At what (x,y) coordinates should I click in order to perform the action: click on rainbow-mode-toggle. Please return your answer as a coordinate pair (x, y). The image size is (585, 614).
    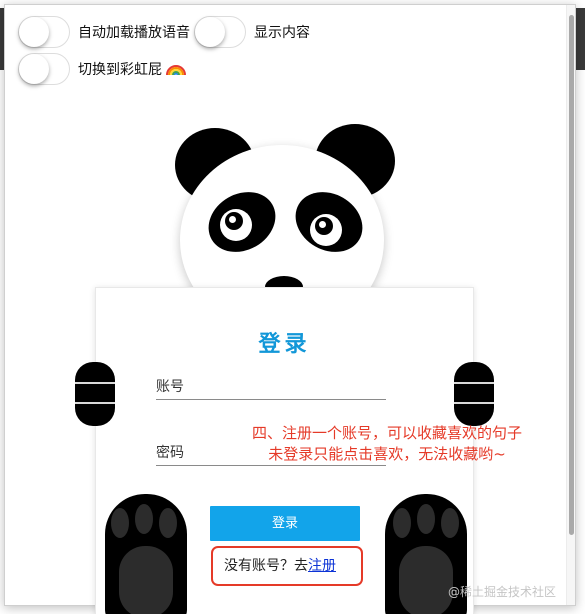
    Looking at the image, I should click on (44, 69).